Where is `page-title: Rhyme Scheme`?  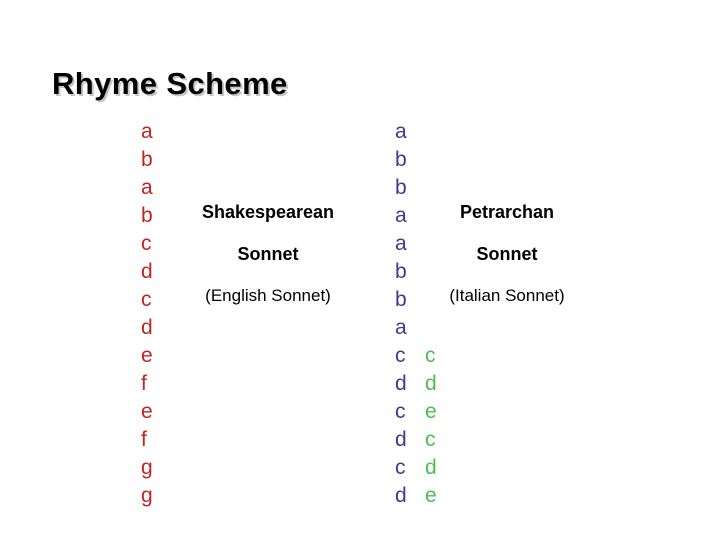
page-title: Rhyme Scheme is located at coordinates (170, 83).